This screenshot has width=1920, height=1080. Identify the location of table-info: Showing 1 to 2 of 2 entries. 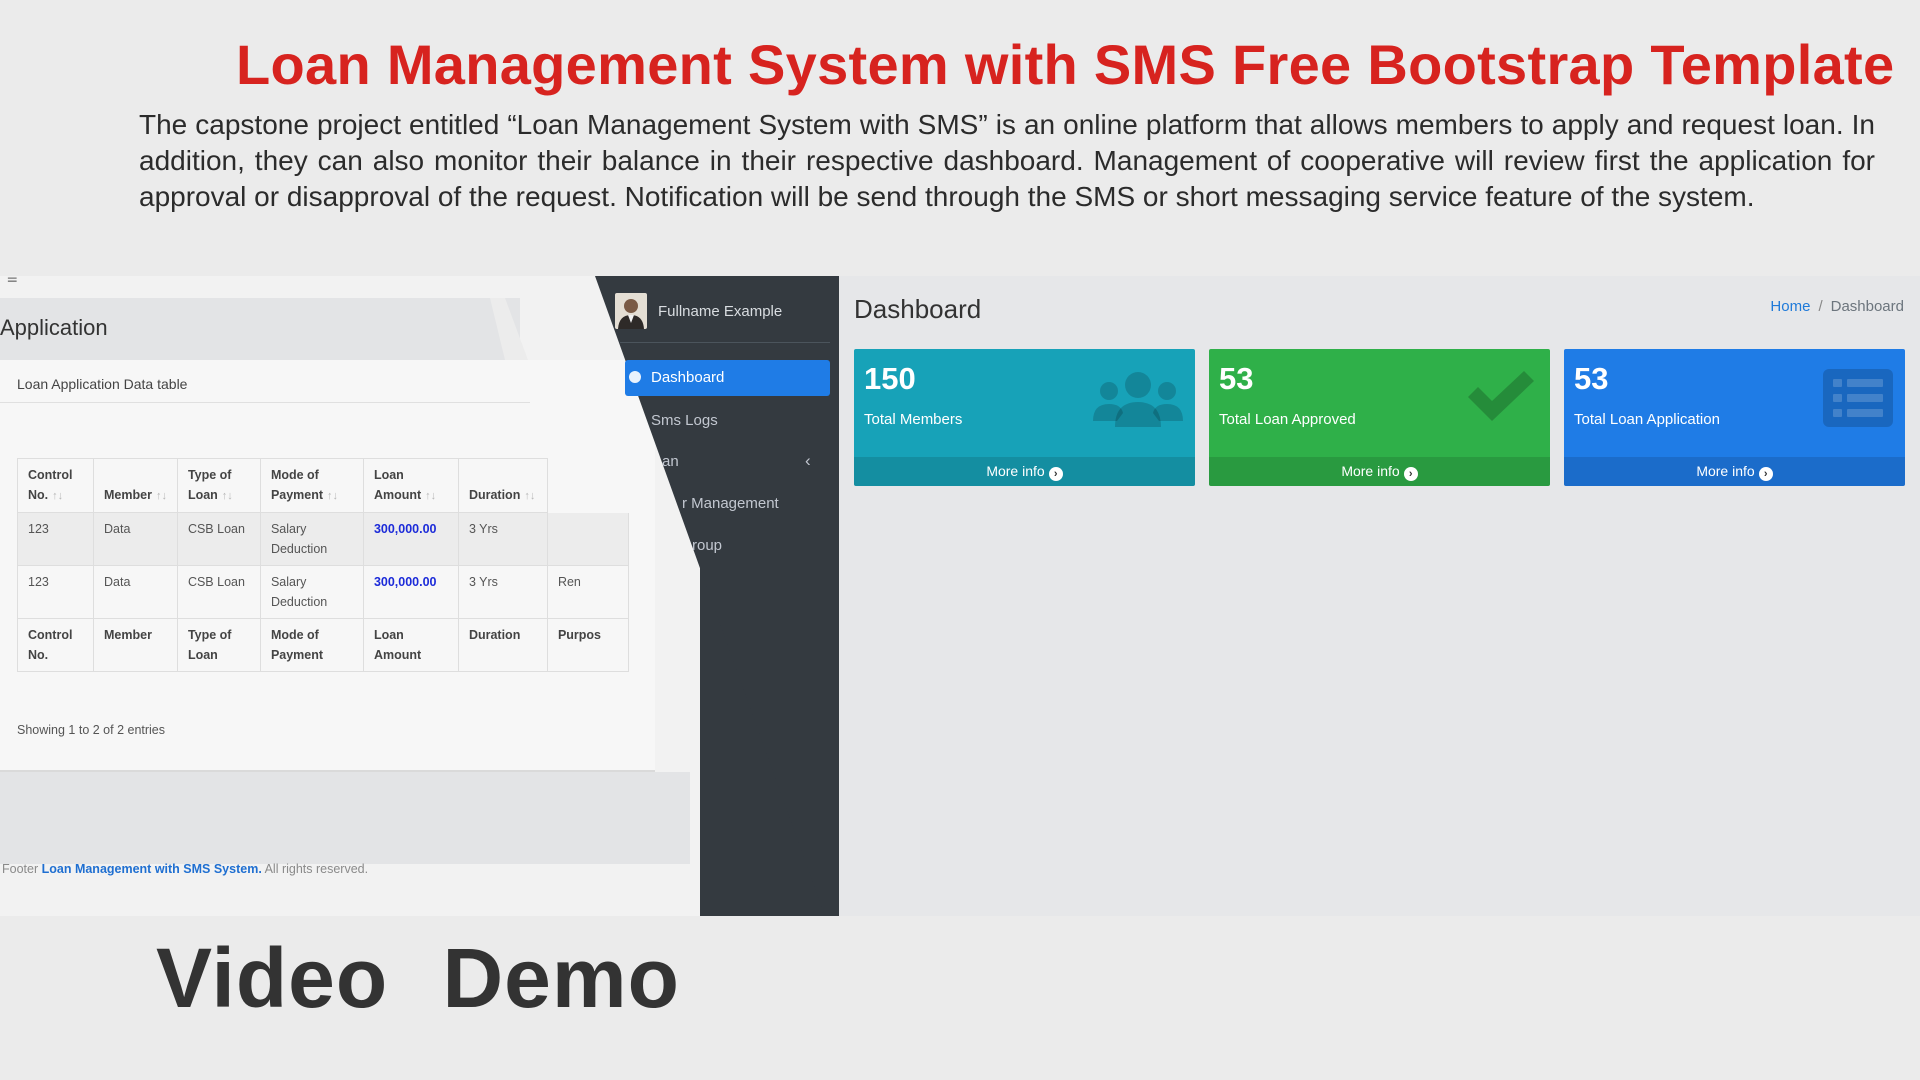
(91, 730).